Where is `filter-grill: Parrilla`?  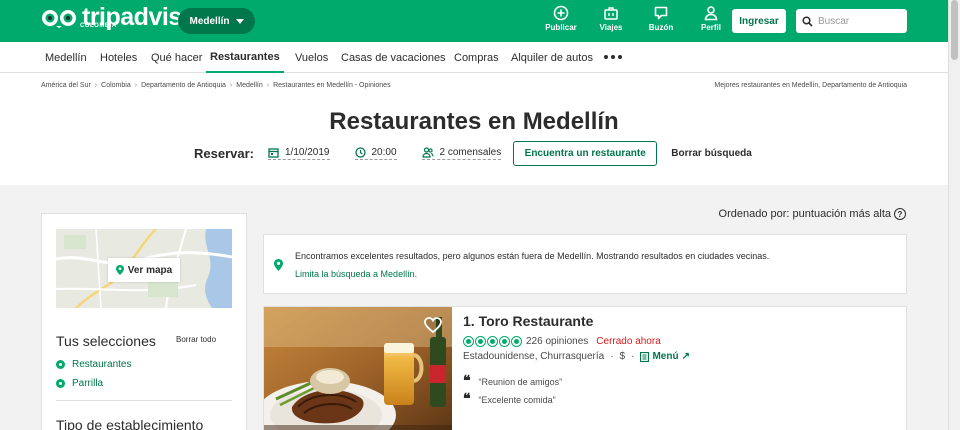 filter-grill: Parrilla is located at coordinates (79, 383).